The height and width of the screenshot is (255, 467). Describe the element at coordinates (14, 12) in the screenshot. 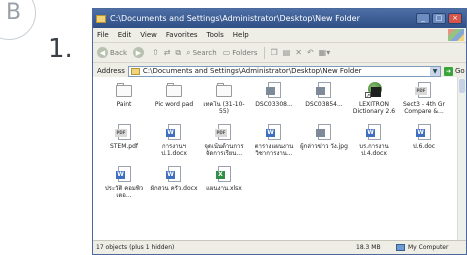

I see `section-letter: B` at that location.